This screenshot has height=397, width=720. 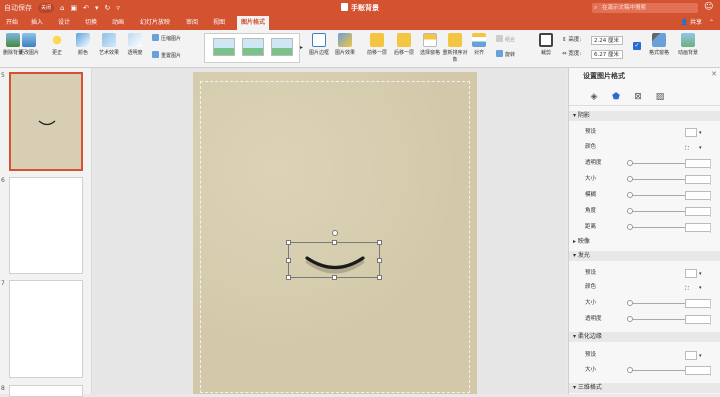 I want to click on reorder-objects-button: 重新排序对象, so click(x=455, y=48).